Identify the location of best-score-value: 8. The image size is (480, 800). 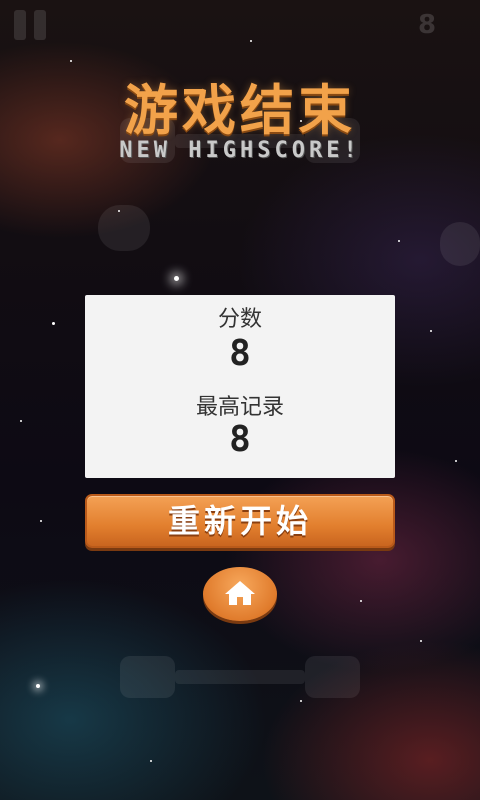
(240, 439).